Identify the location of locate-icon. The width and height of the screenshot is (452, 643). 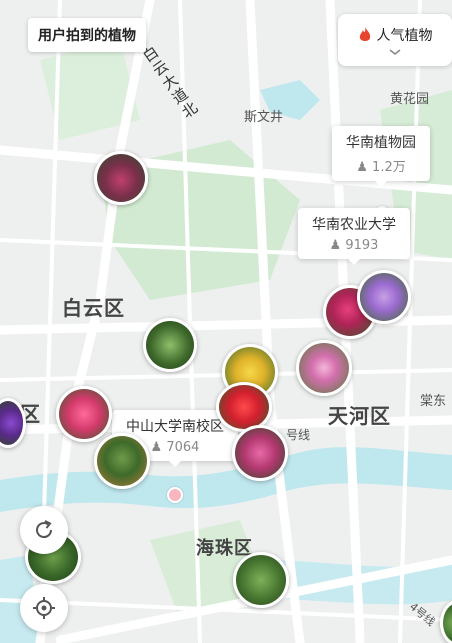
(44, 608).